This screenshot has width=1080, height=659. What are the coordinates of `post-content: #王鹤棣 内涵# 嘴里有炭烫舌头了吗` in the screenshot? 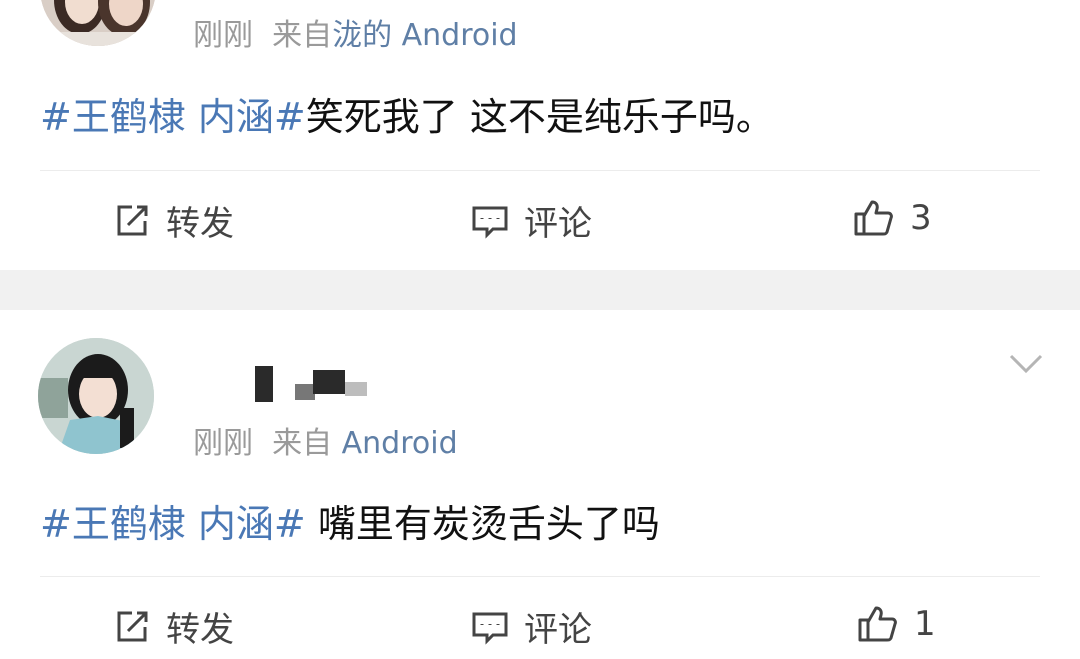 It's located at (350, 520).